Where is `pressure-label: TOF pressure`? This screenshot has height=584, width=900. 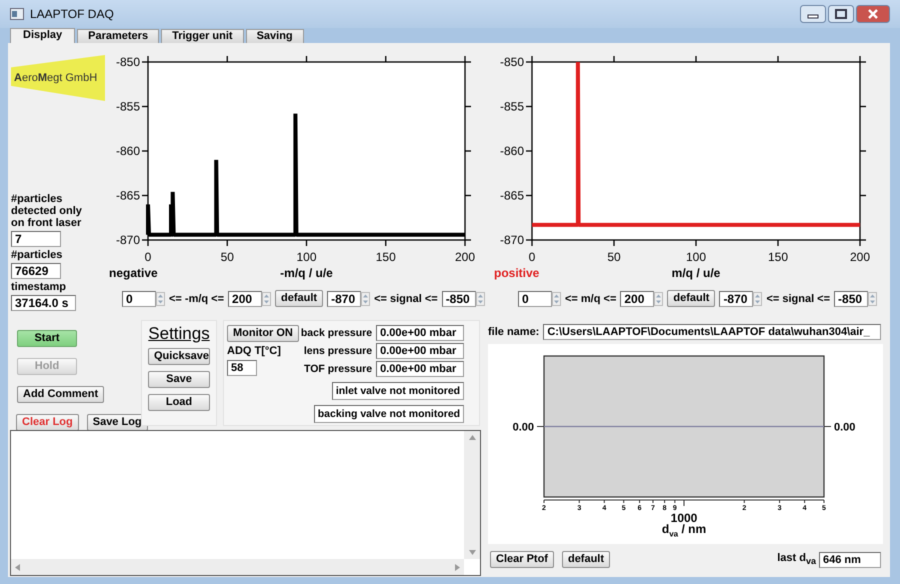
pressure-label: TOF pressure is located at coordinates (338, 369).